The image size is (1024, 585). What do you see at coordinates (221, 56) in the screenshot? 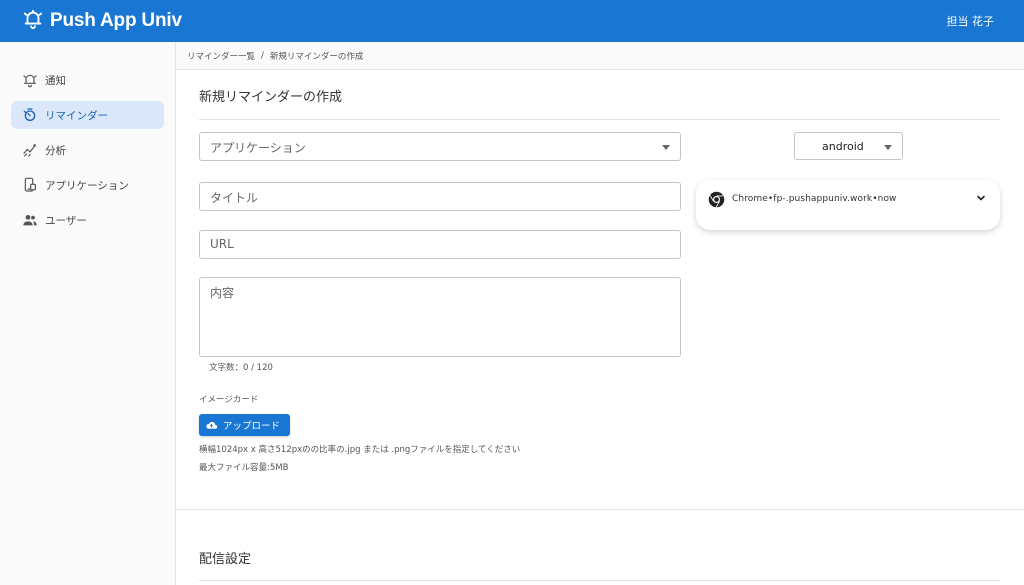
I see `breadcrumb-parent: リマインダー一覧` at bounding box center [221, 56].